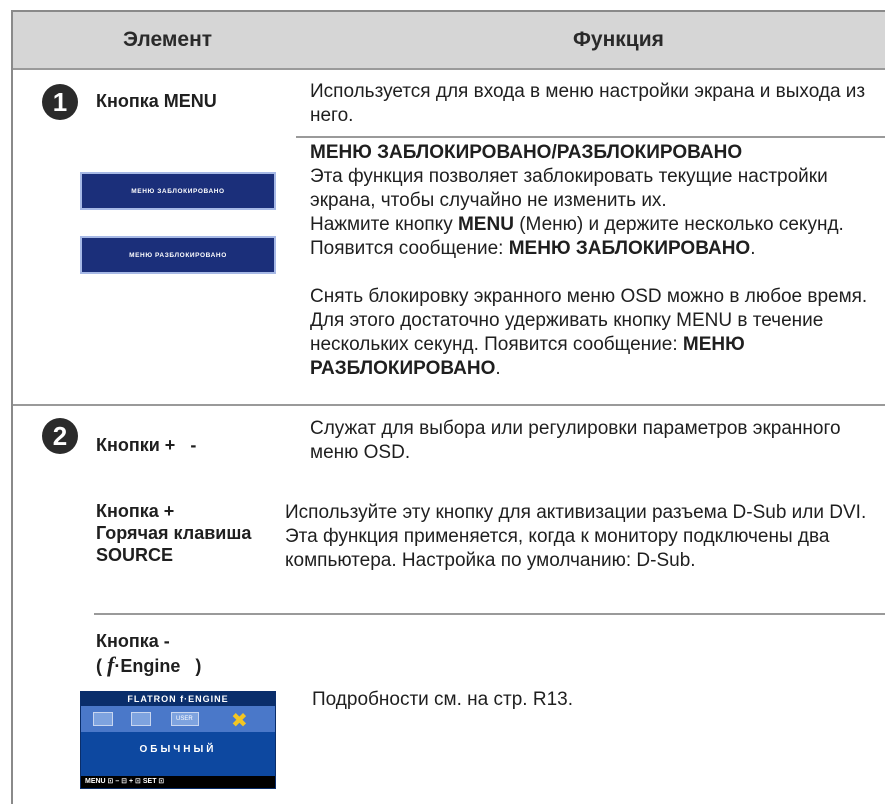  What do you see at coordinates (178, 191) in the screenshot?
I see `osd-menu-locked: МЕНЮ ЗАБЛОКИРОВАНО` at bounding box center [178, 191].